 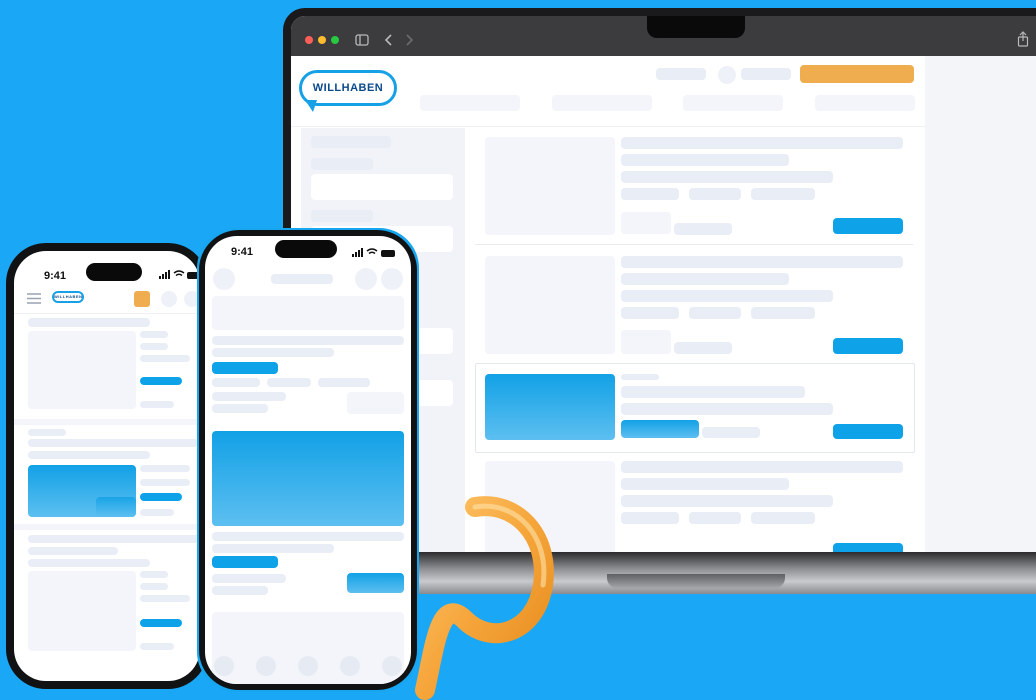 I want to click on back-arrow-icon, so click(x=389, y=40).